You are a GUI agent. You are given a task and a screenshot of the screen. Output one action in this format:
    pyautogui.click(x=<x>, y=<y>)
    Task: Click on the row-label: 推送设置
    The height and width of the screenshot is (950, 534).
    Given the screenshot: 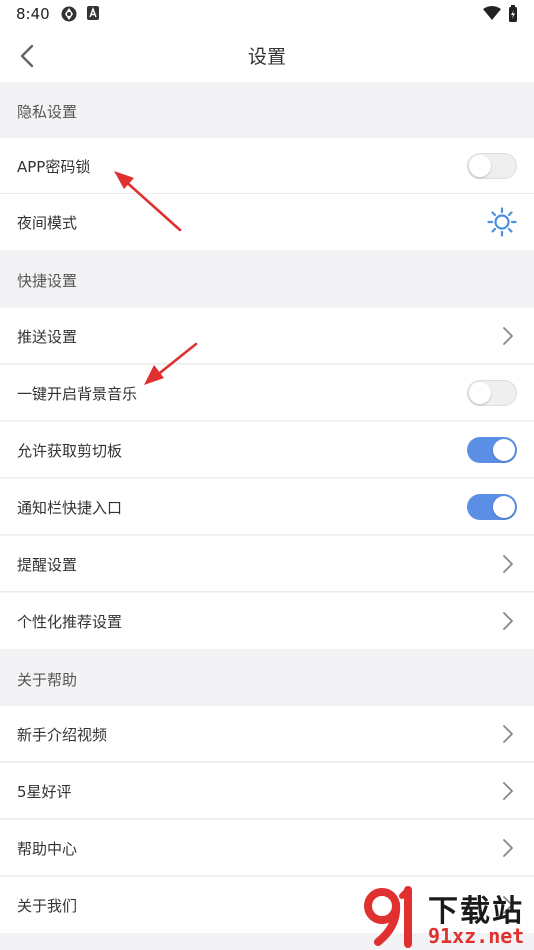 What is the action you would take?
    pyautogui.click(x=47, y=337)
    